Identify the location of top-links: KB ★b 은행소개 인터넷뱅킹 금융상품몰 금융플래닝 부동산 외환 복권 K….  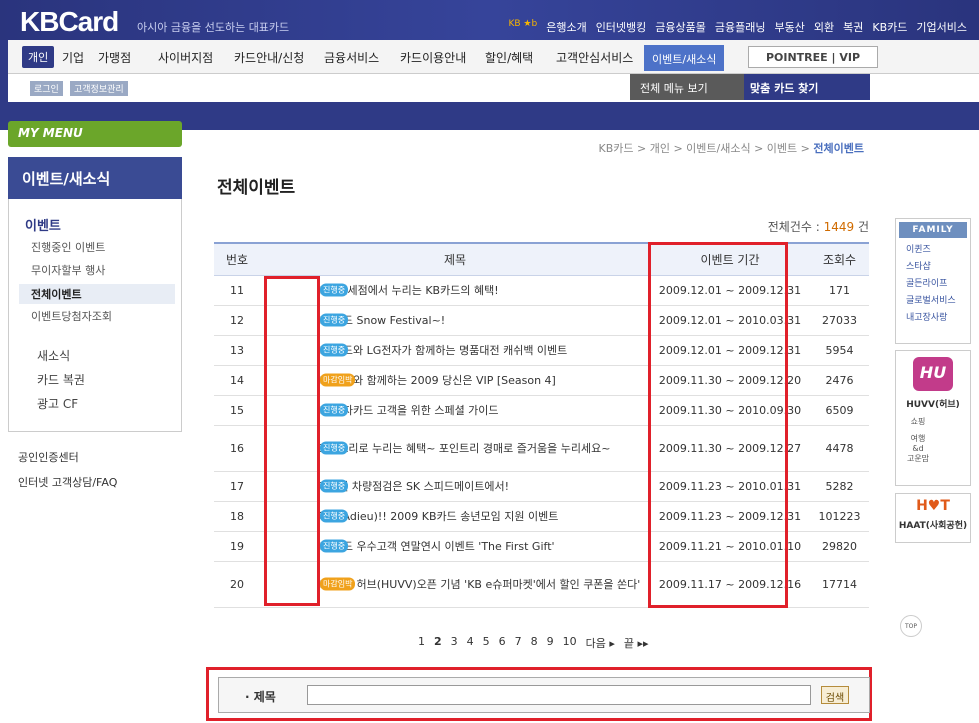
(737, 27).